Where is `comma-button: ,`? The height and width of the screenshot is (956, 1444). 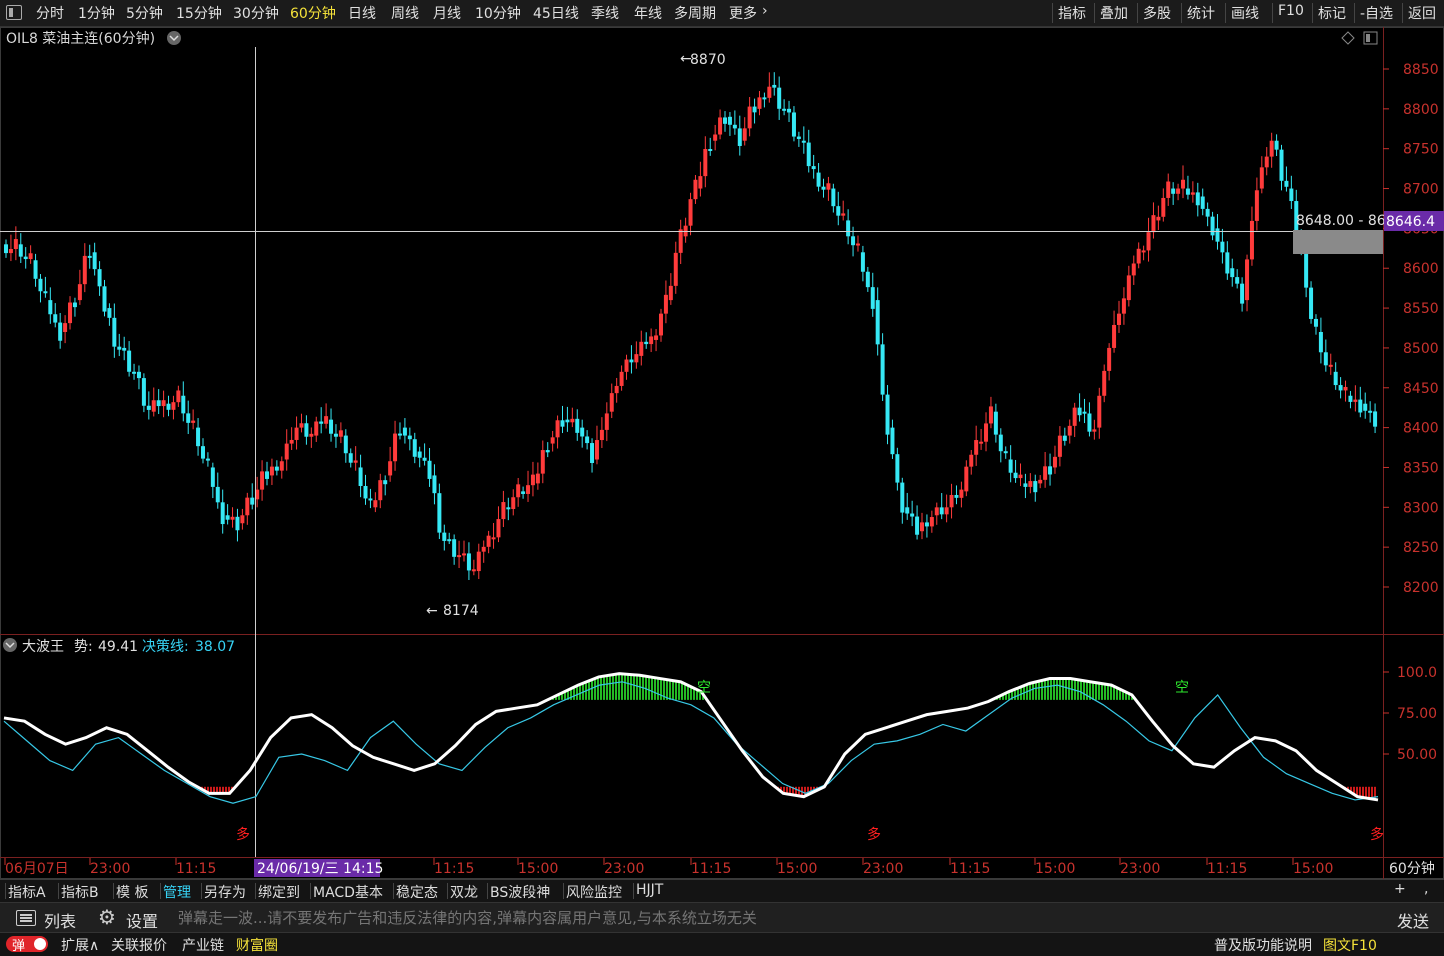
comma-button: , is located at coordinates (1426, 889).